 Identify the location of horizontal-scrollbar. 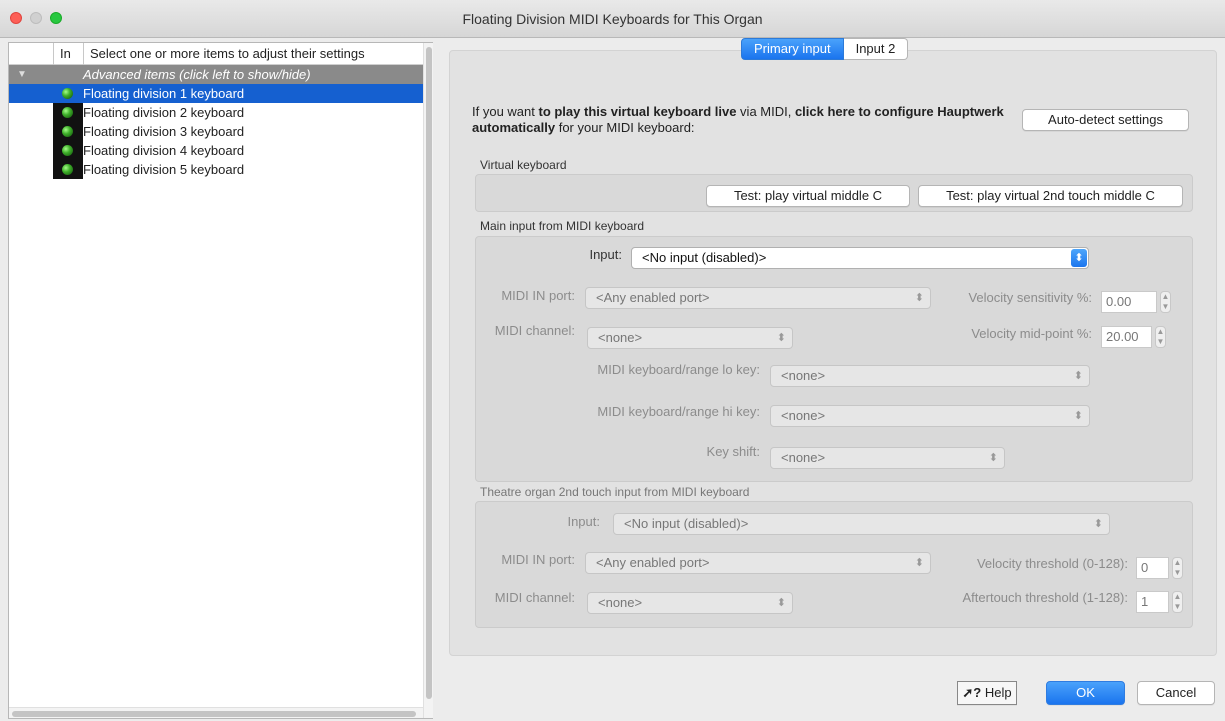
(216, 712).